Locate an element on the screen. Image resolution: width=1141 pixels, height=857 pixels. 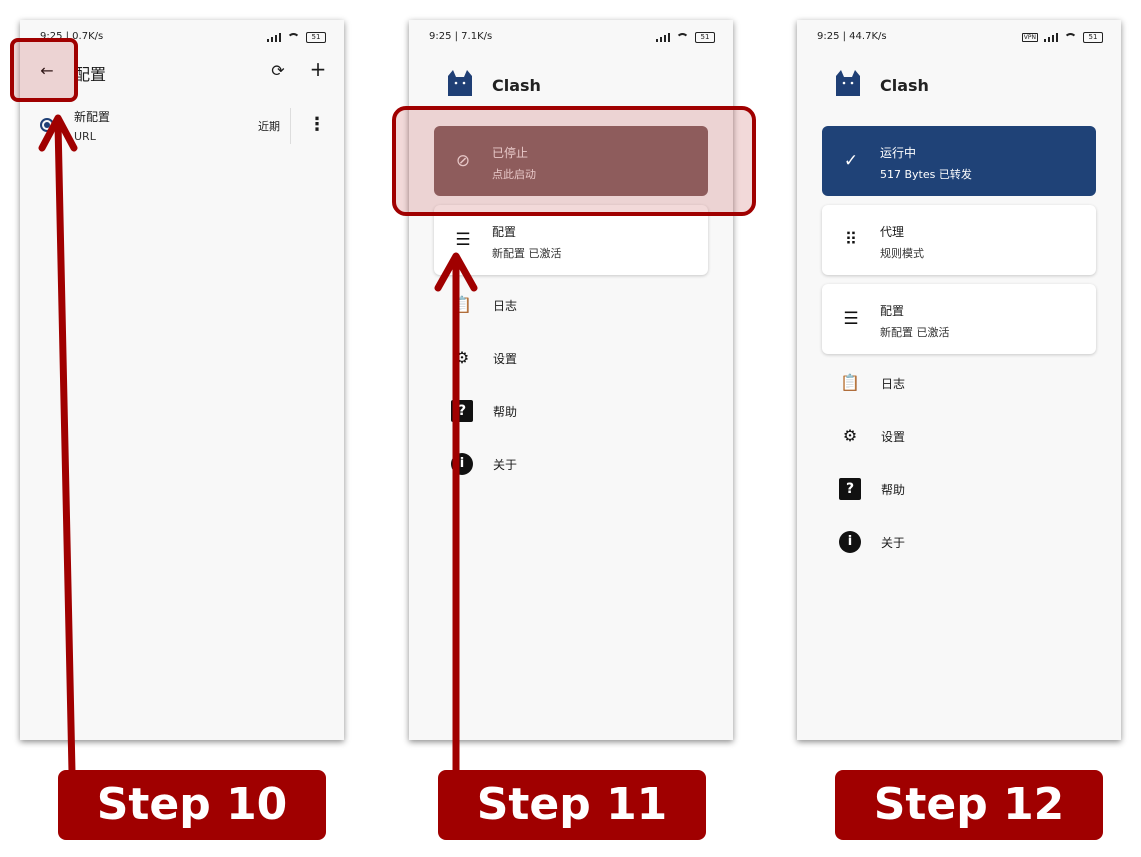
step-label-11: Step 11 is located at coordinates (572, 805).